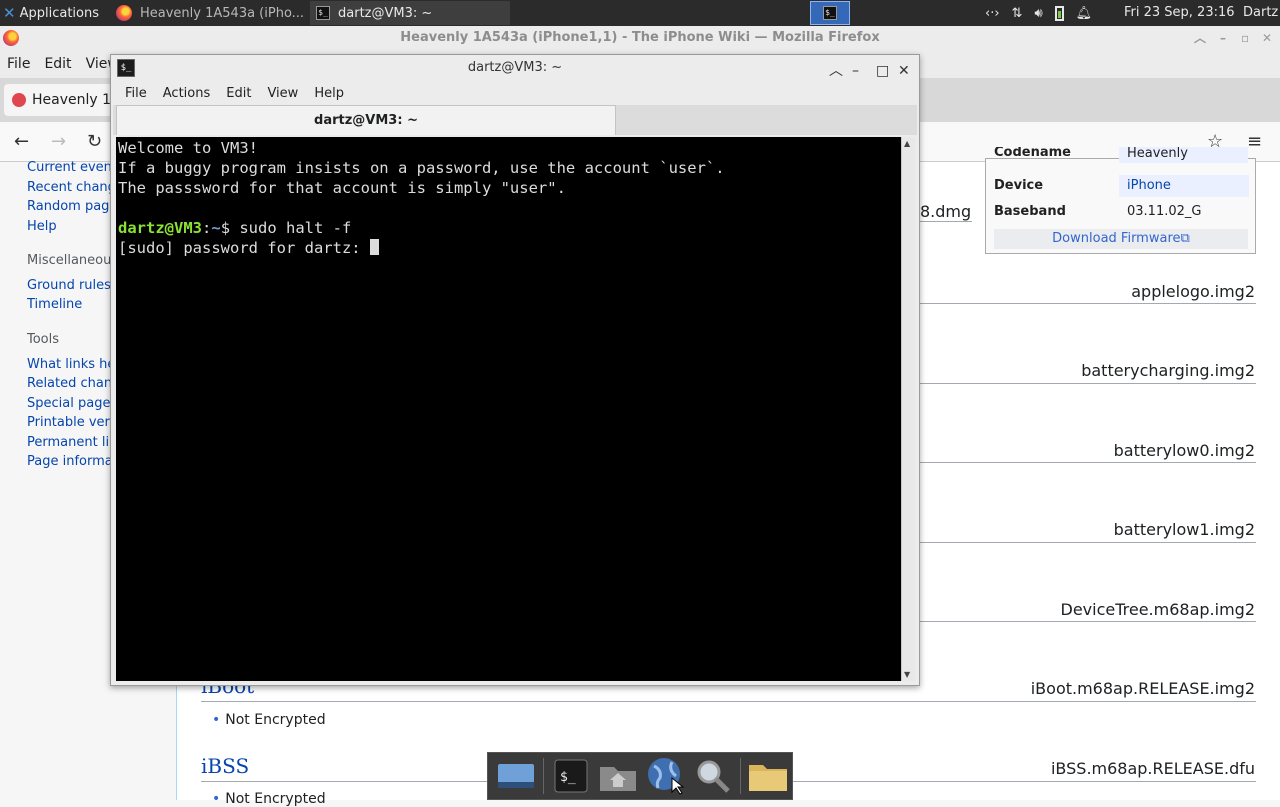 The width and height of the screenshot is (1280, 807). I want to click on dock-folder, so click(768, 776).